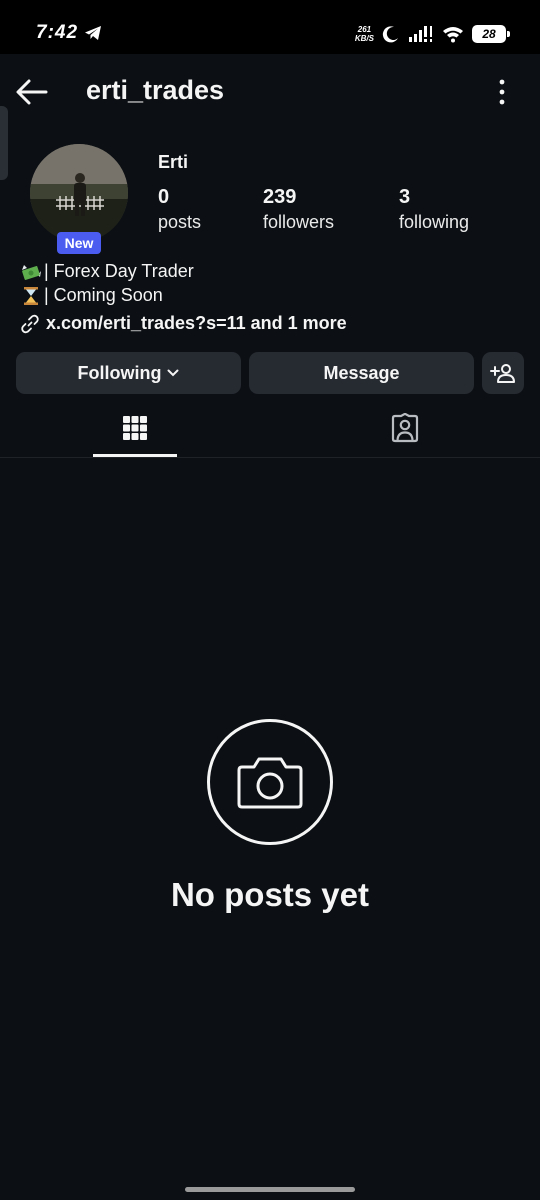 The width and height of the screenshot is (540, 1200). I want to click on following-button-label: Following, so click(119, 372).